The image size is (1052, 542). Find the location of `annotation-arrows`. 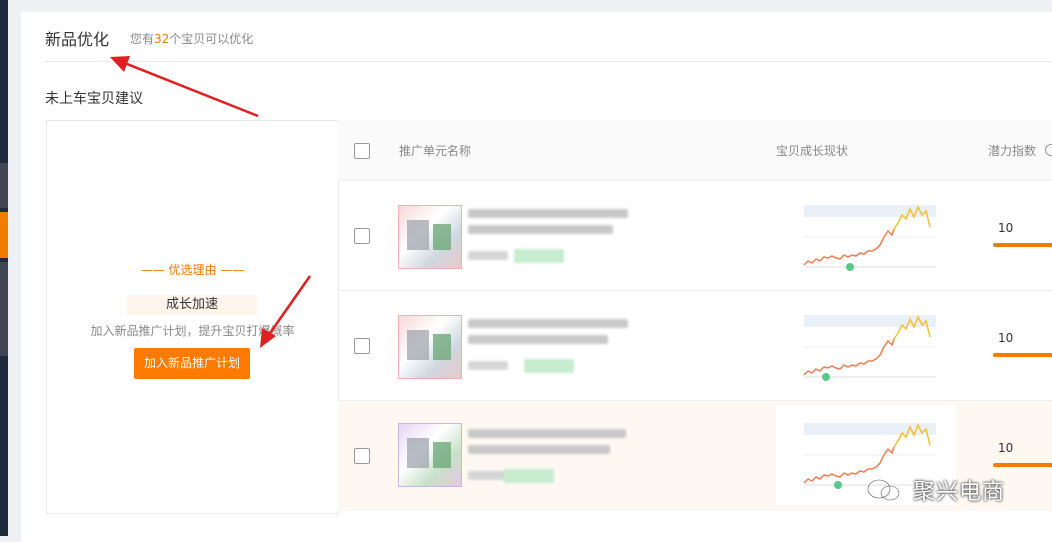

annotation-arrows is located at coordinates (211, 202).